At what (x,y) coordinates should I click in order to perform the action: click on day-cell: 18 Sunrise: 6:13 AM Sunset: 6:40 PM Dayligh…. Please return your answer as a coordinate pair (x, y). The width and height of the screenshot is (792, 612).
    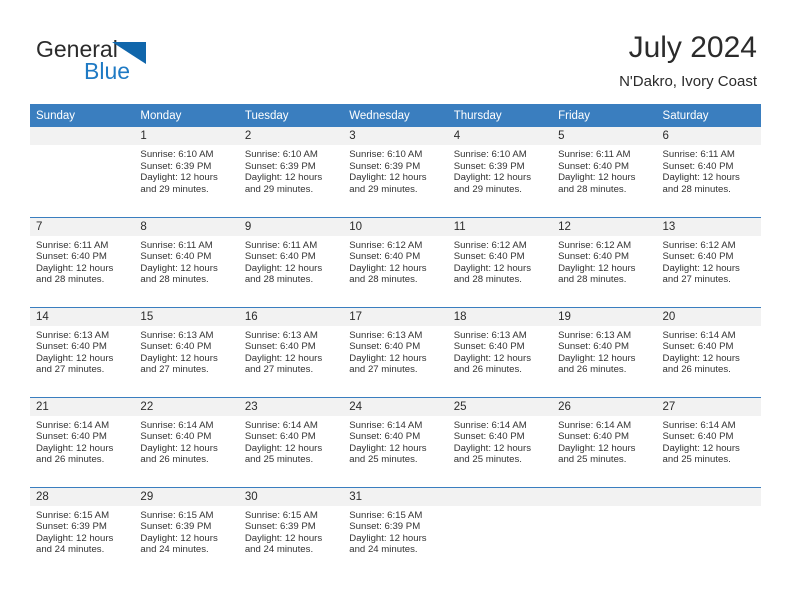
    Looking at the image, I should click on (500, 351).